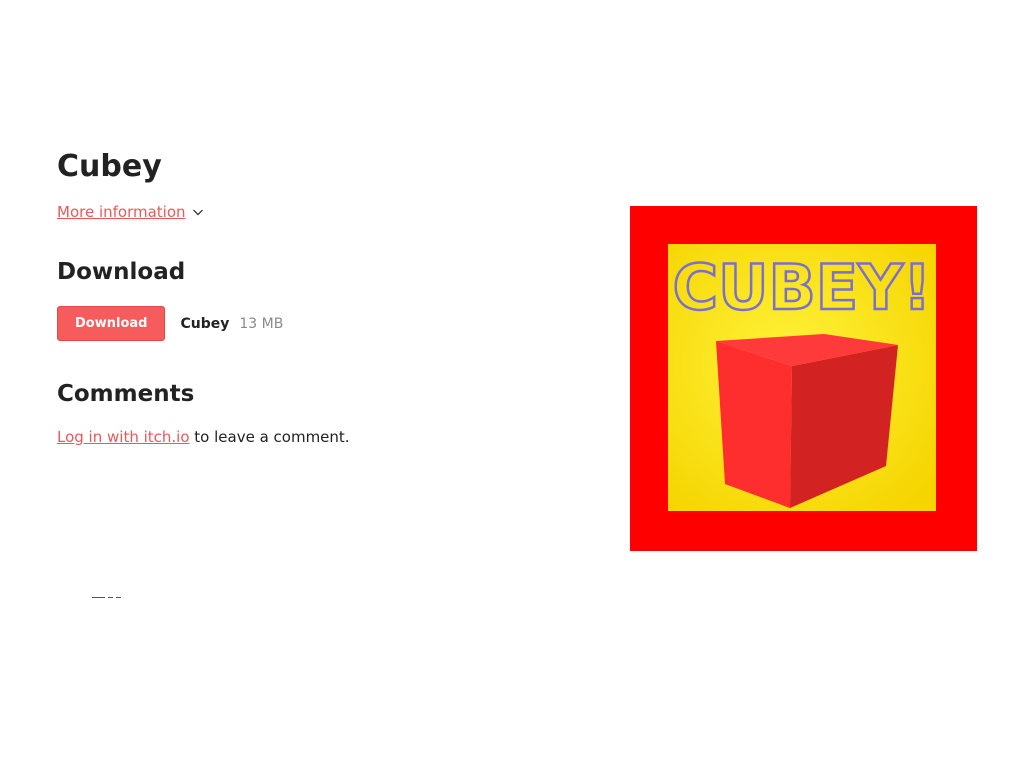 The image size is (1034, 770). I want to click on page-title: Cubey, so click(109, 166).